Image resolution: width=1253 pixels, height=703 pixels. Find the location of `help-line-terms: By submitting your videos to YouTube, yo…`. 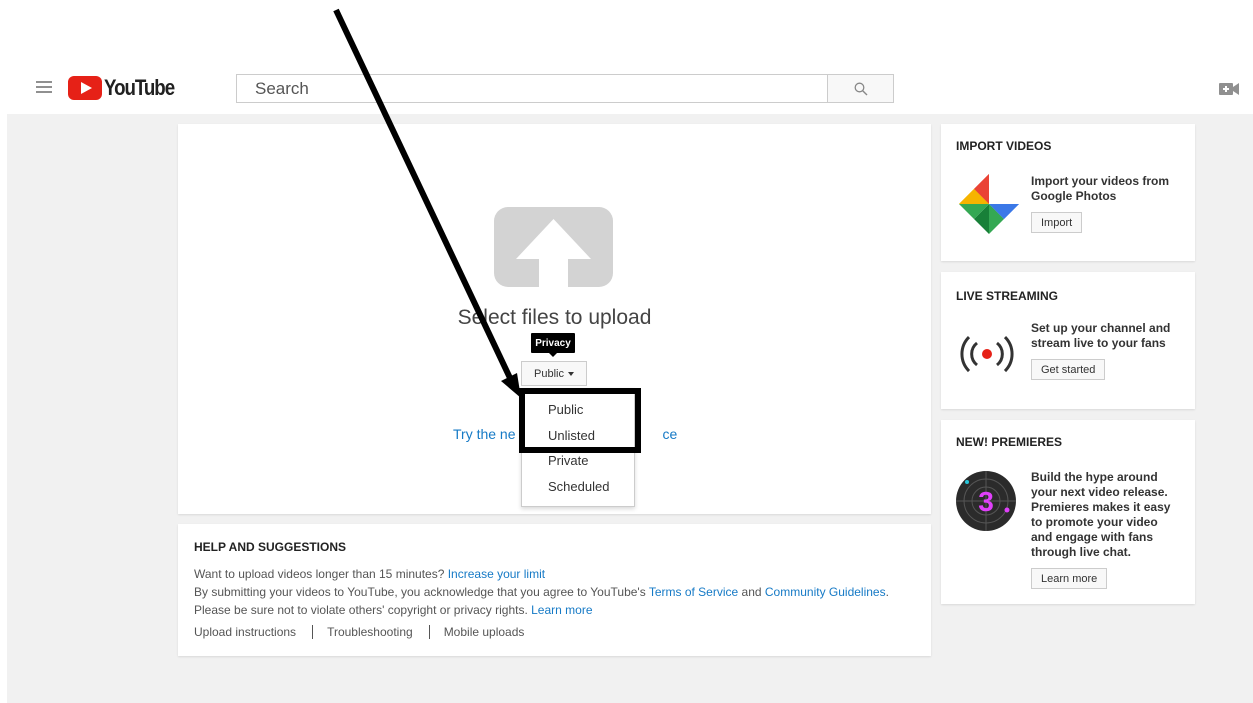

help-line-terms: By submitting your videos to YouTube, yo… is located at coordinates (541, 592).